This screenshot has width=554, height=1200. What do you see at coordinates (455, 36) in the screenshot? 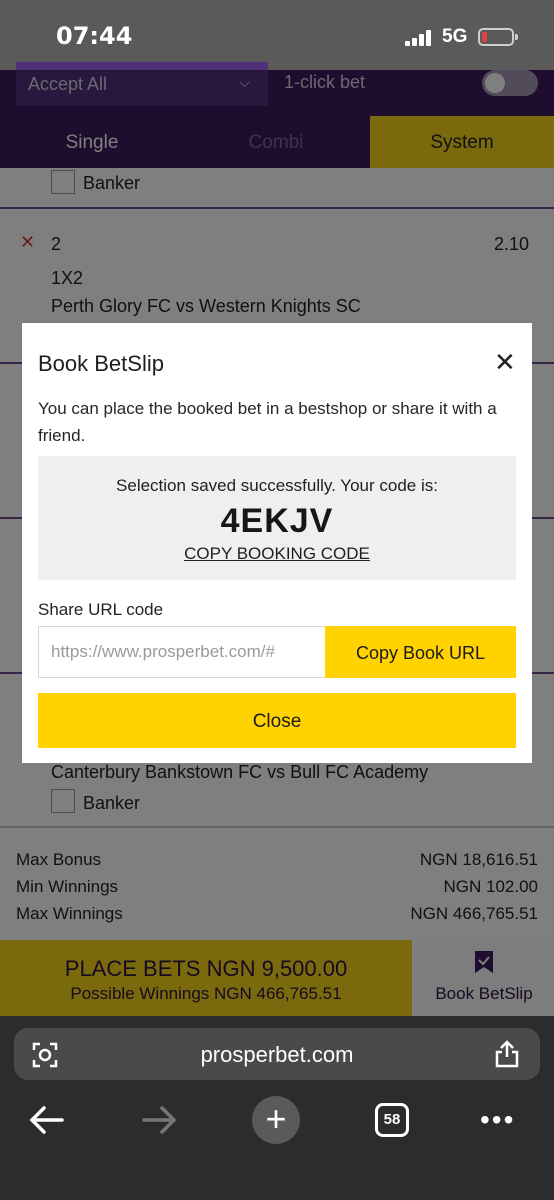
I see `network-type: 5G` at bounding box center [455, 36].